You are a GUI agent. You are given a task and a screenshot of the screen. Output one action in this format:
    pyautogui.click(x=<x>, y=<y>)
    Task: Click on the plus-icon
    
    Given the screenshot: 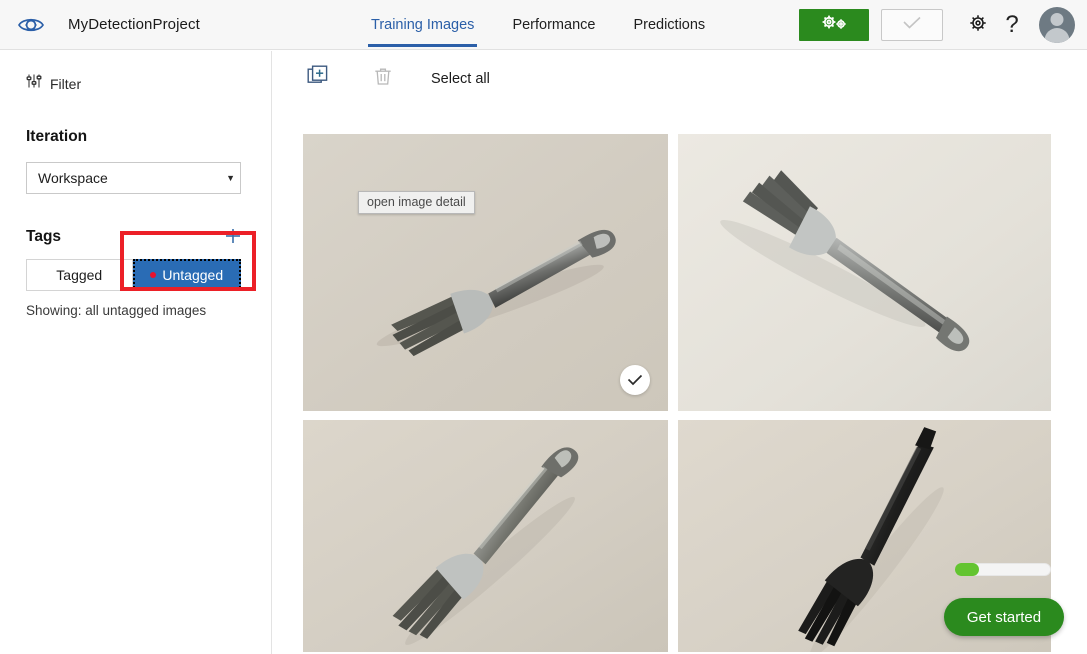 What is the action you would take?
    pyautogui.click(x=233, y=236)
    